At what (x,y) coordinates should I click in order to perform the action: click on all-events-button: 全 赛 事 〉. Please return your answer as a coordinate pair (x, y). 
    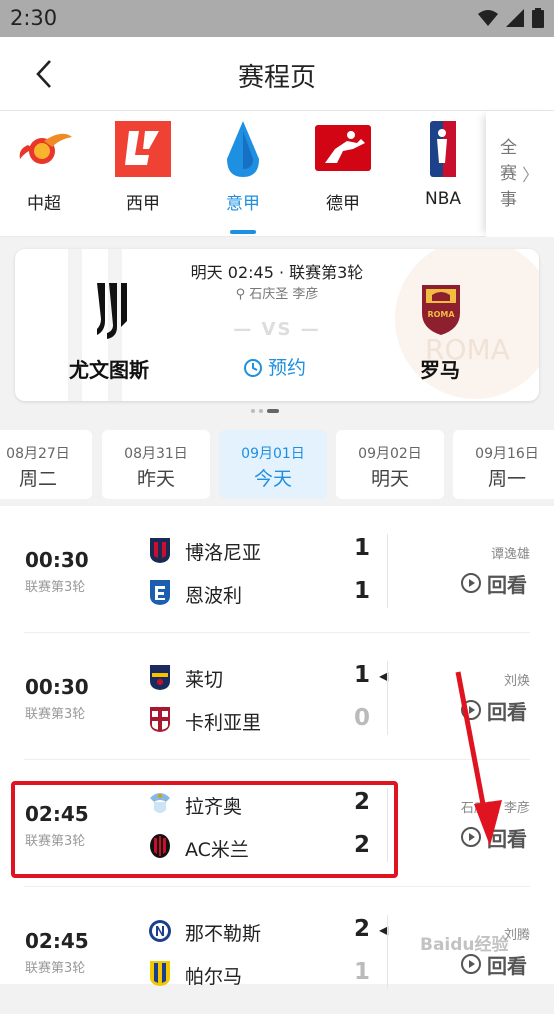
    Looking at the image, I should click on (520, 174).